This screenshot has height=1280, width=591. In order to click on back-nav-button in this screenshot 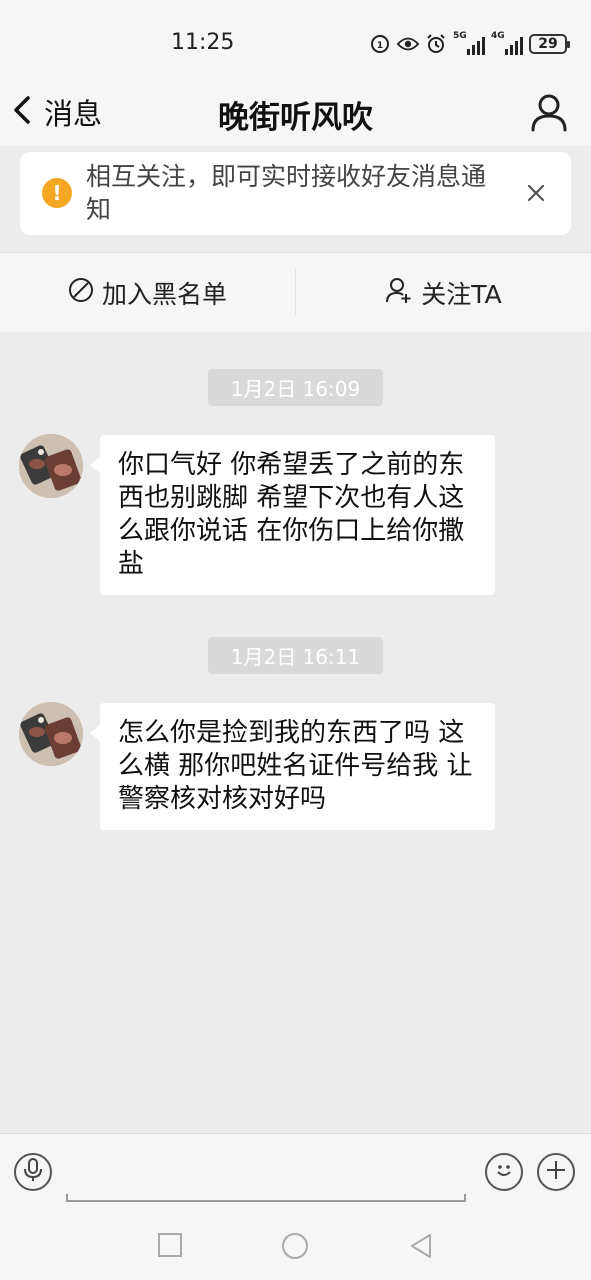, I will do `click(421, 1248)`.